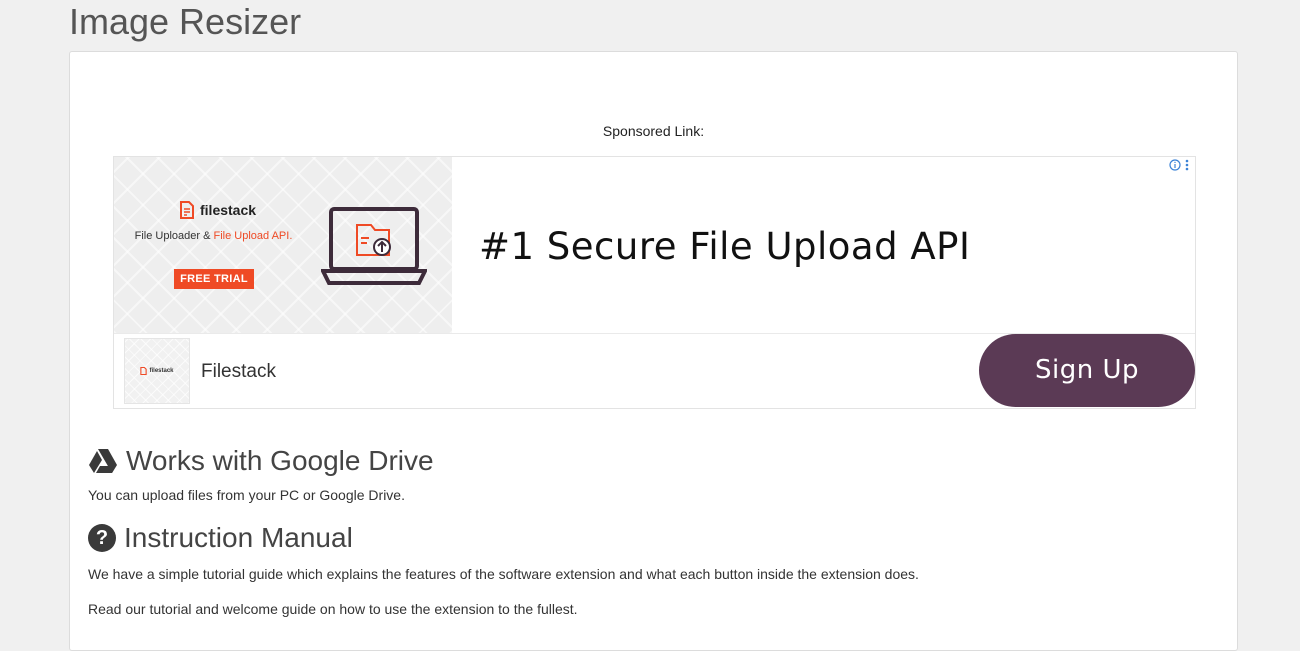 This screenshot has width=1300, height=651. What do you see at coordinates (102, 538) in the screenshot?
I see `question-icon: ?` at bounding box center [102, 538].